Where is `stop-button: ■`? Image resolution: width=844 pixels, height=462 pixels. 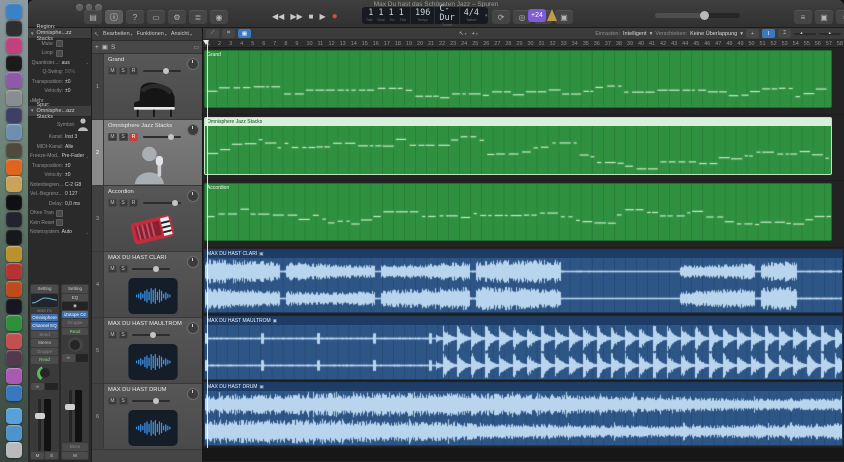
stop-button: ■ is located at coordinates (311, 17).